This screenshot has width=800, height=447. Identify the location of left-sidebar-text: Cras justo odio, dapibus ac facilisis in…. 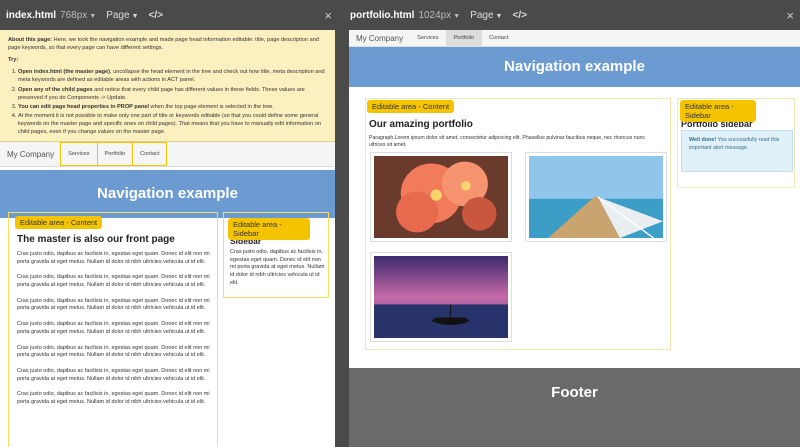
(277, 267).